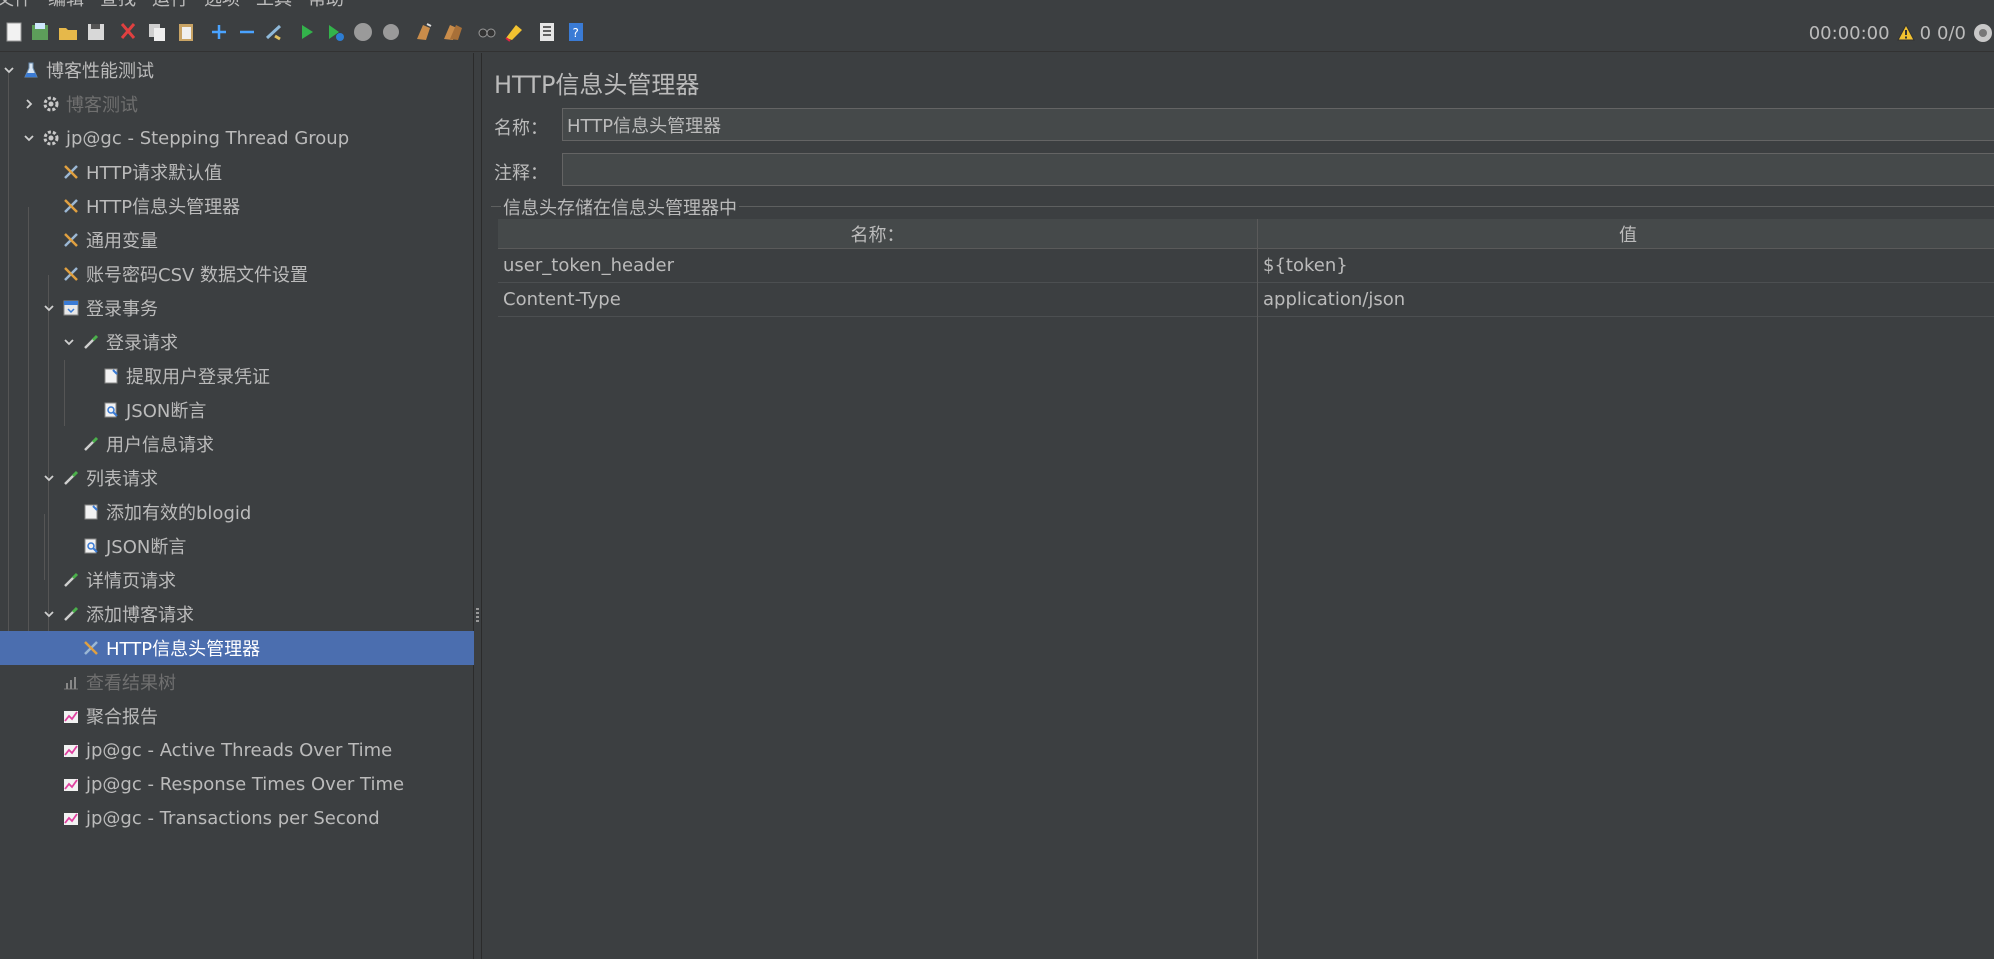  What do you see at coordinates (391, 32) in the screenshot?
I see `shutdown-icon` at bounding box center [391, 32].